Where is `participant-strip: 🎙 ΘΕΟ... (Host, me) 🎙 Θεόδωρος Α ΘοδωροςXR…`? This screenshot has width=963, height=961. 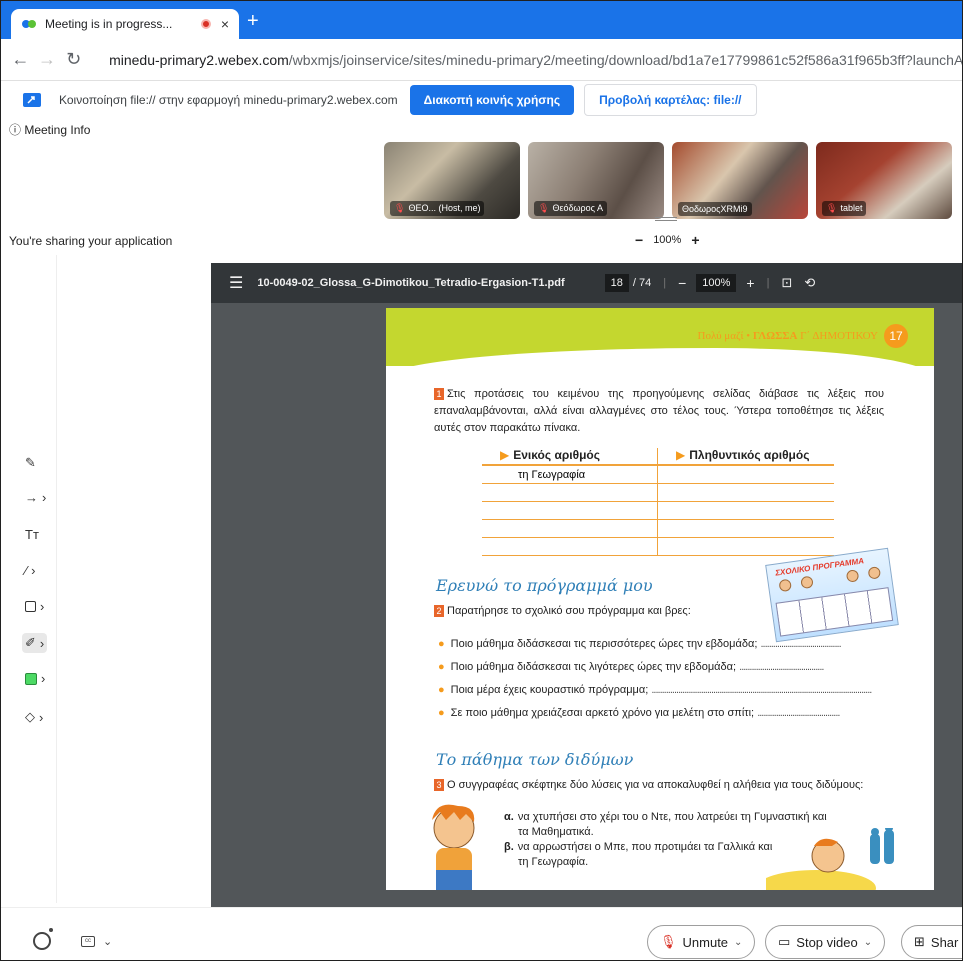
participant-strip: 🎙 ΘΕΟ... (Host, me) 🎙 Θεόδωρος Α ΘοδωροςXR… is located at coordinates (668, 180).